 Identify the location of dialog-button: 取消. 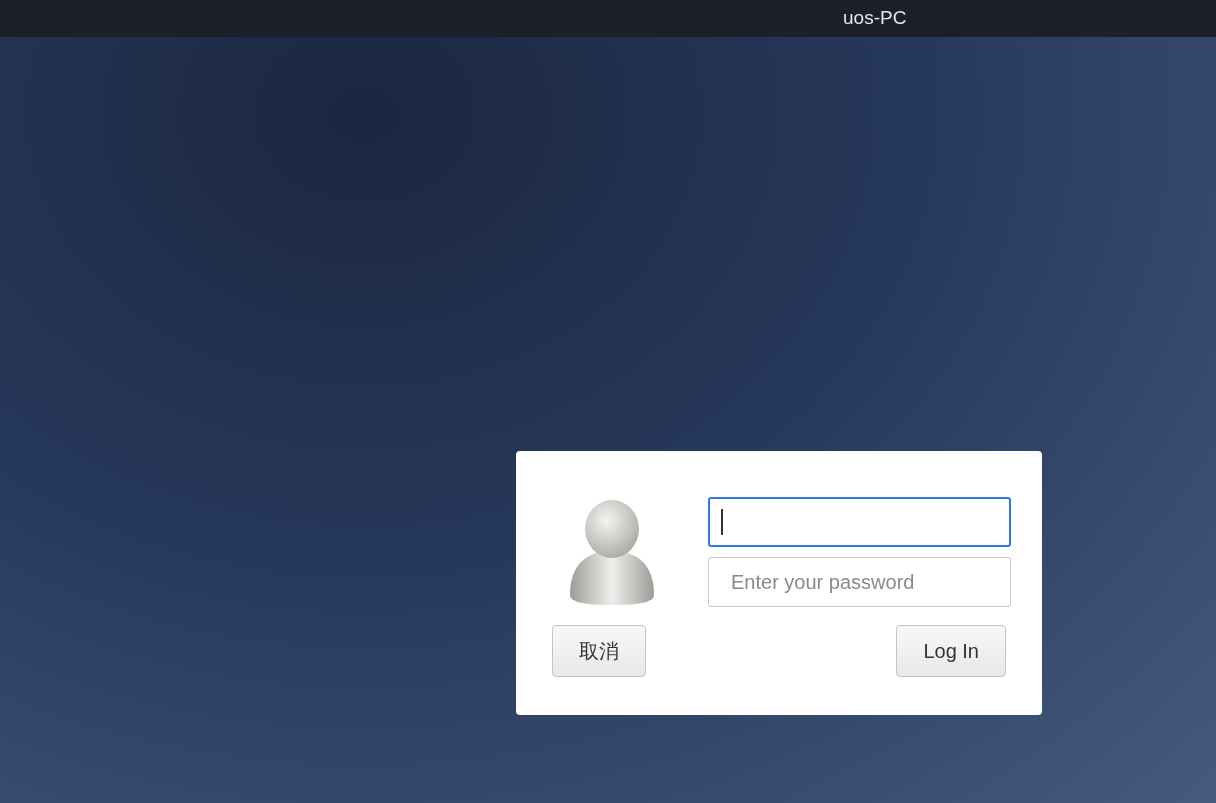
(599, 651).